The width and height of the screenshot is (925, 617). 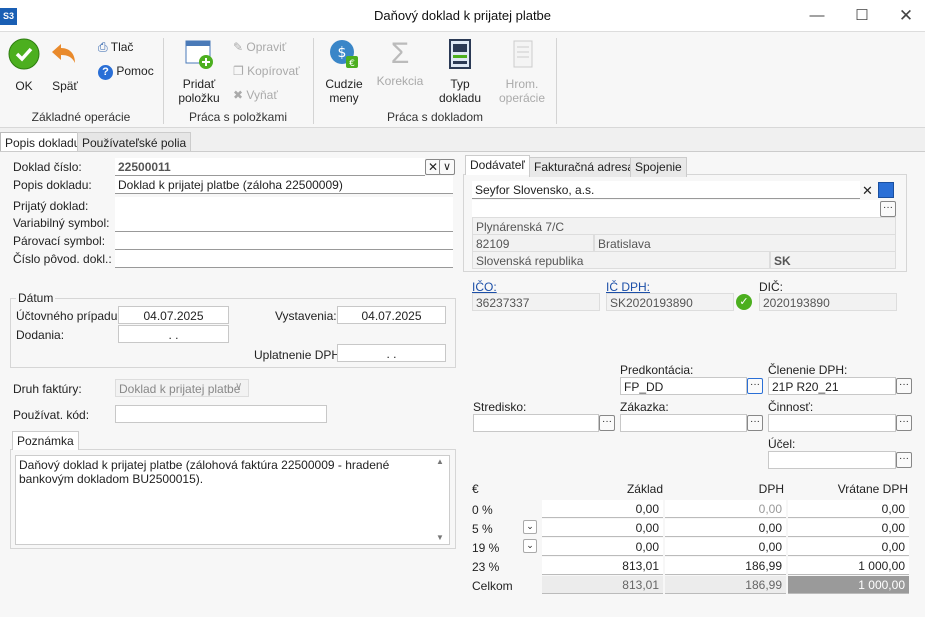 I want to click on clear-supplier-icon: ✕, so click(x=867, y=191).